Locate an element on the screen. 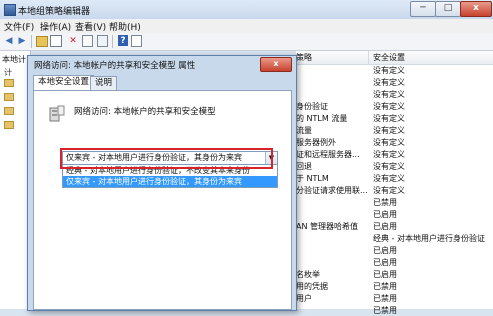 This screenshot has height=316, width=493. policy-row: 证和远程服务器... 没有定义 is located at coordinates (394, 154).